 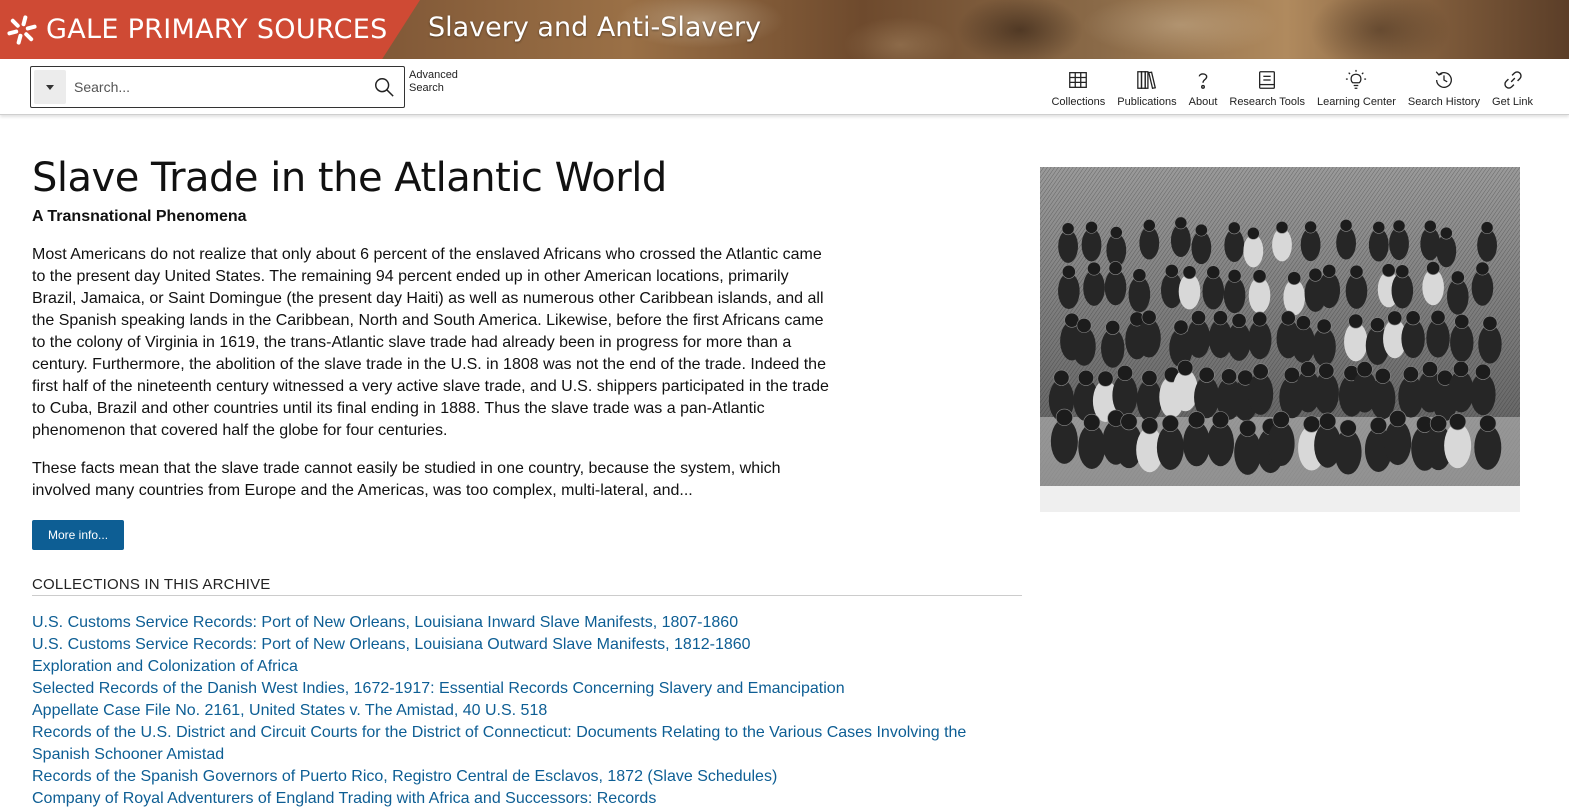 What do you see at coordinates (1267, 102) in the screenshot?
I see `tool-label: Research Tools` at bounding box center [1267, 102].